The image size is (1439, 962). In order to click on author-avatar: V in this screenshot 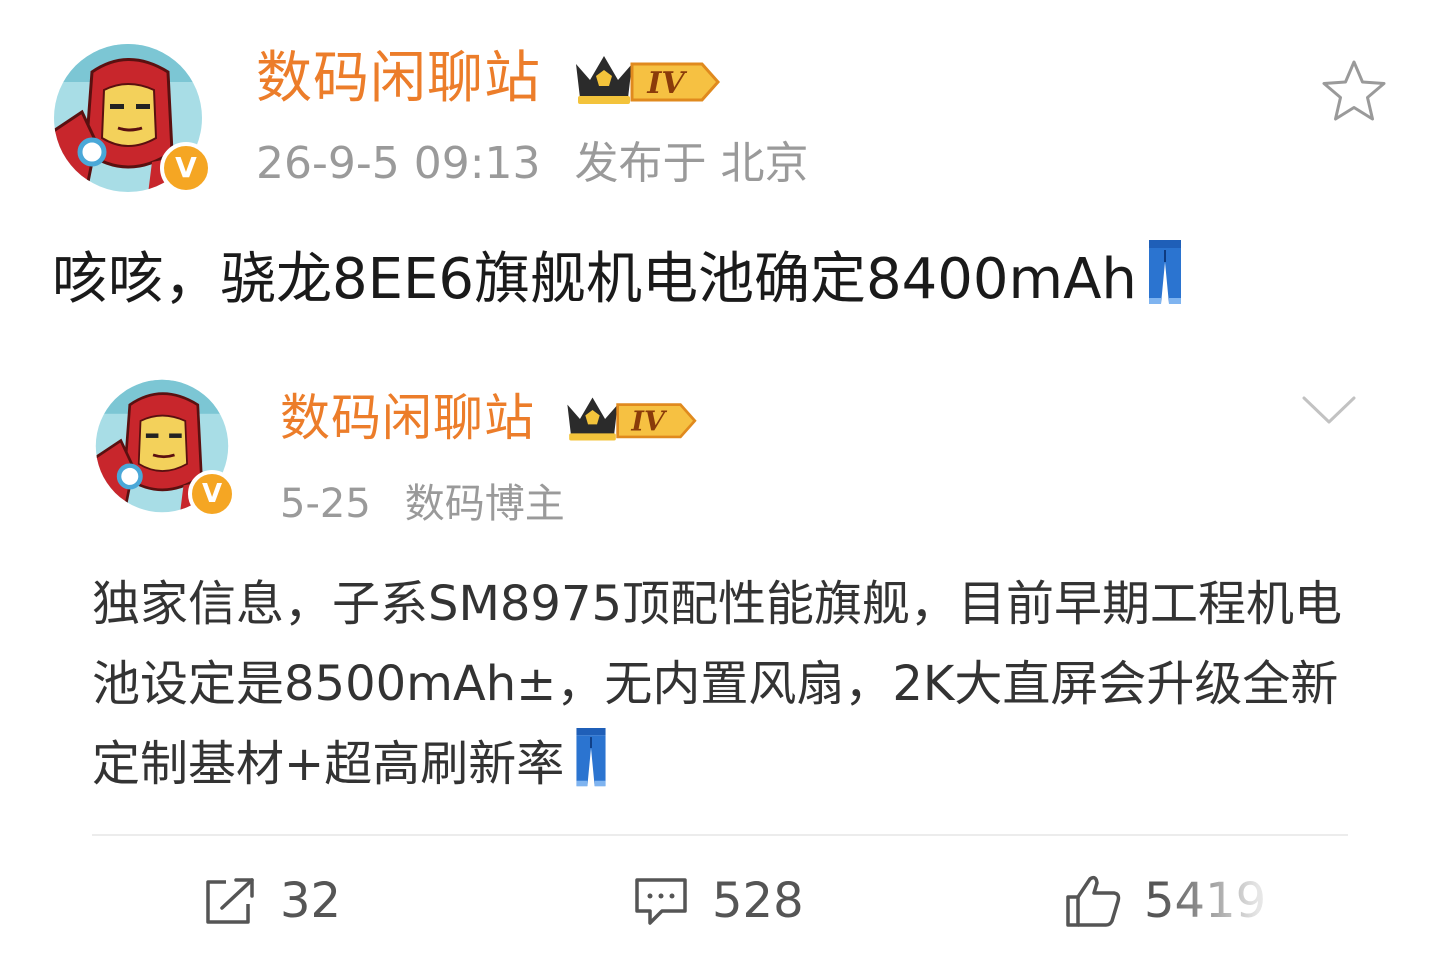, I will do `click(132, 118)`.